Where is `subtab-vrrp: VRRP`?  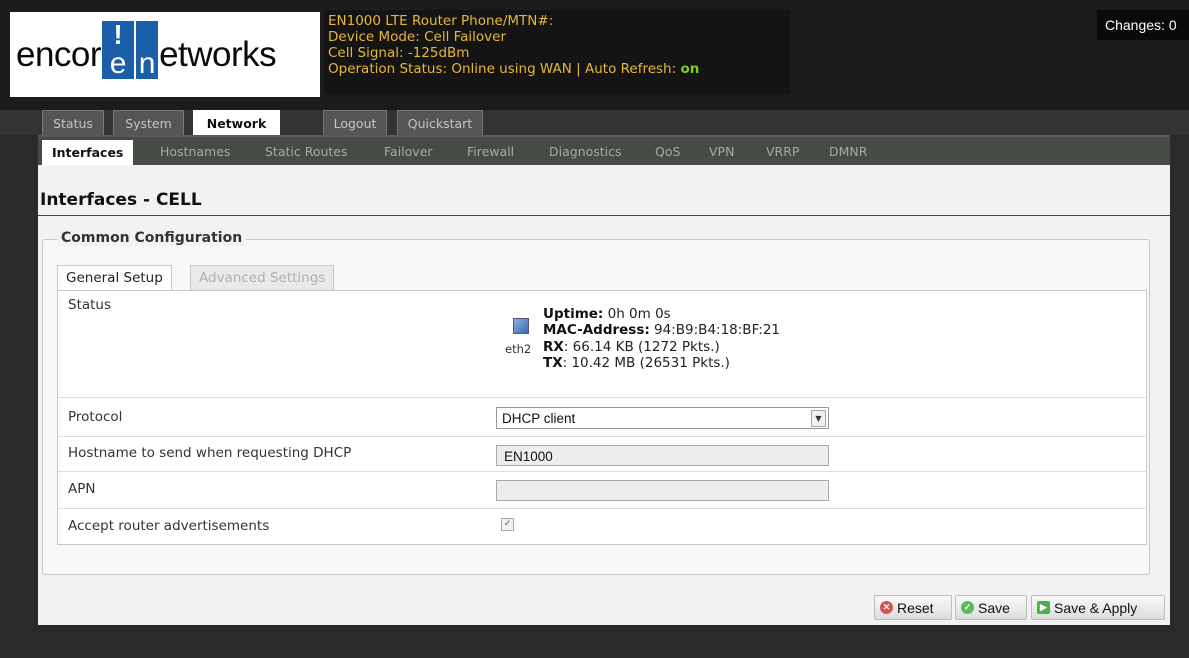
subtab-vrrp: VRRP is located at coordinates (782, 152).